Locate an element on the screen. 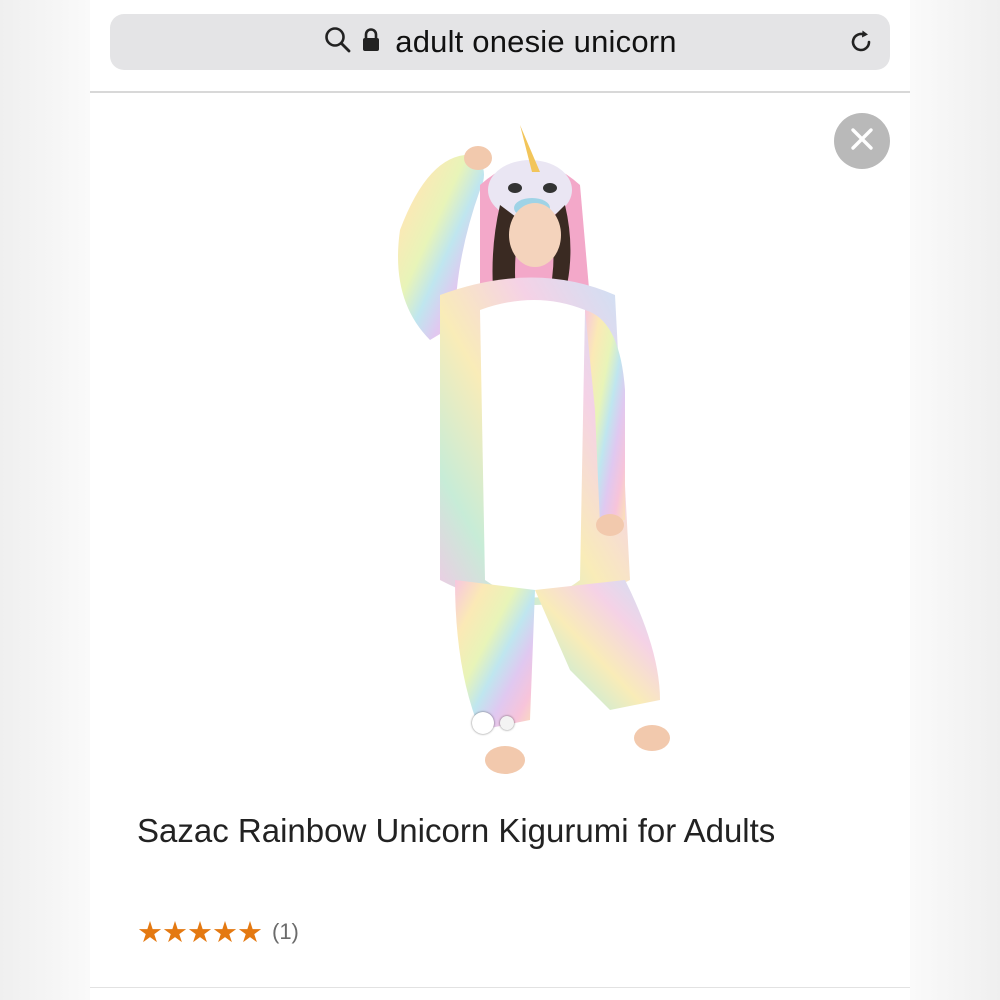 Image resolution: width=1000 pixels, height=1000 pixels. rating-row: ★★★★★ (1) is located at coordinates (218, 932).